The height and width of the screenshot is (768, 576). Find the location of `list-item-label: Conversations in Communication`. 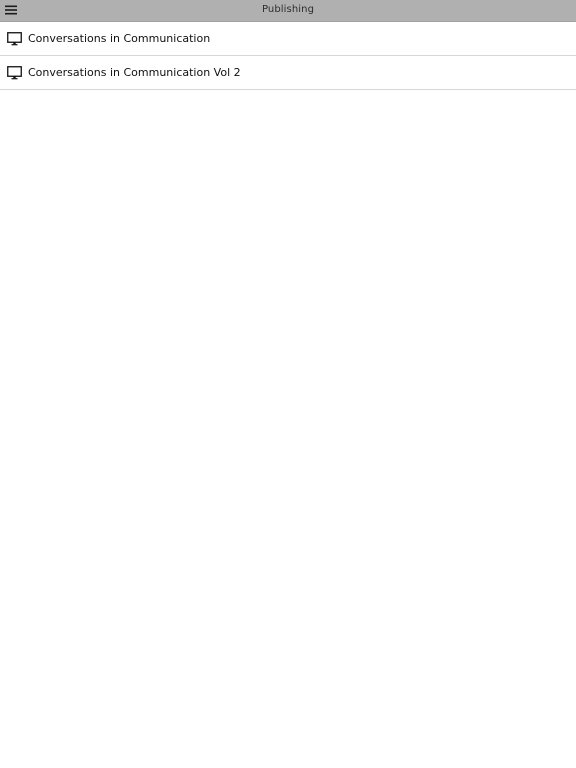

list-item-label: Conversations in Communication is located at coordinates (119, 38).